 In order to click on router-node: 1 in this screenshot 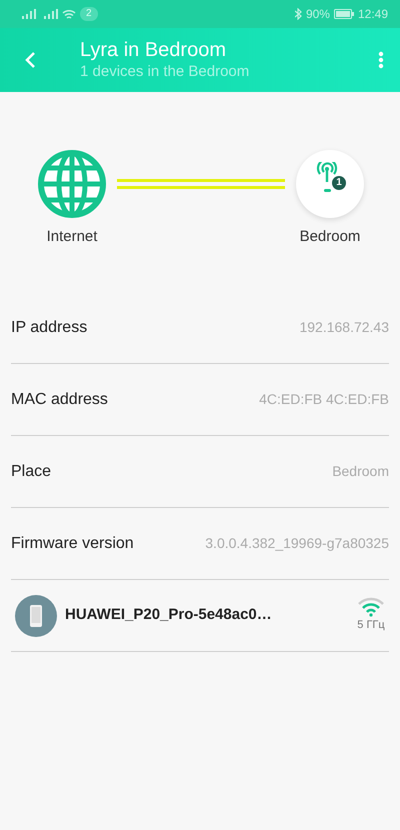, I will do `click(330, 184)`.